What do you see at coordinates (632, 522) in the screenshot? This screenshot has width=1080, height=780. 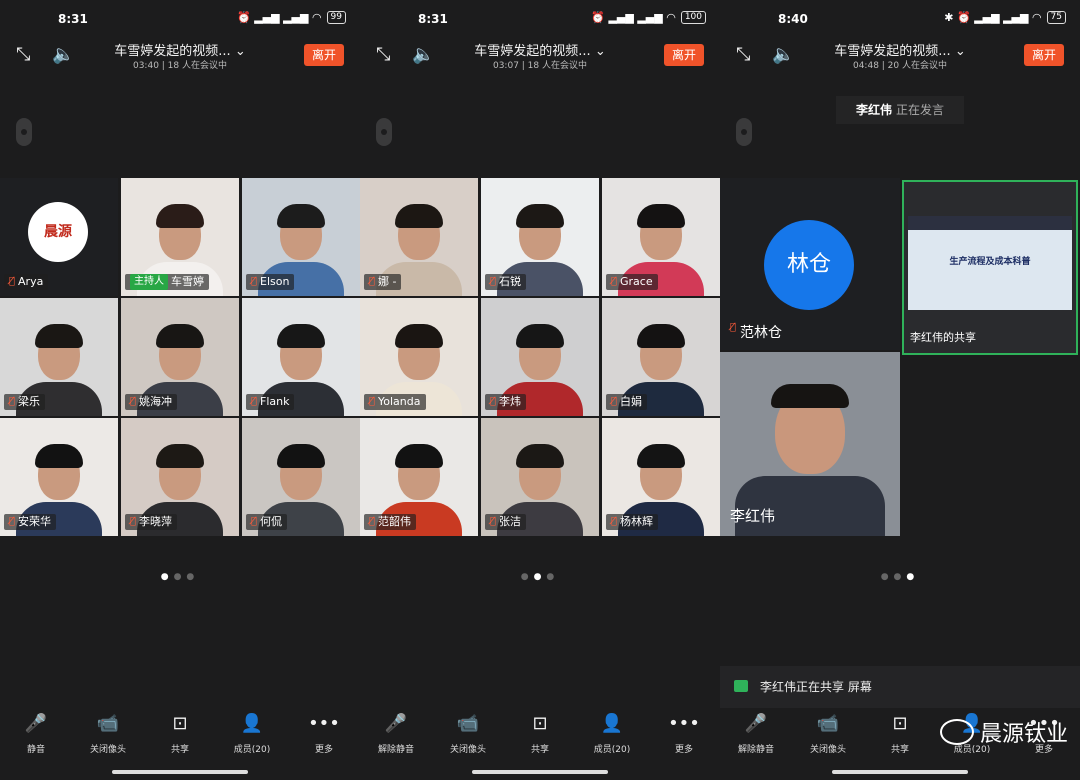 I see `participant-name-label: 🎙̸ 杨林辉` at bounding box center [632, 522].